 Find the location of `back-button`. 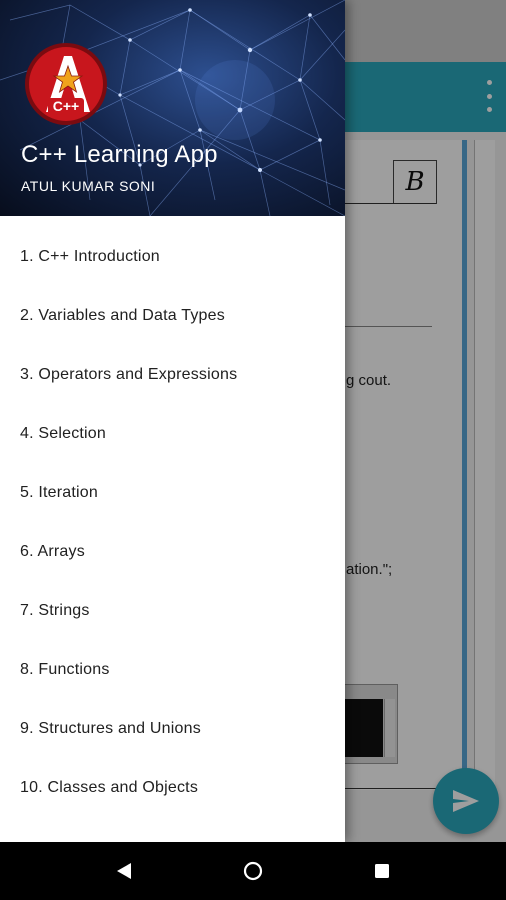

back-button is located at coordinates (124, 871).